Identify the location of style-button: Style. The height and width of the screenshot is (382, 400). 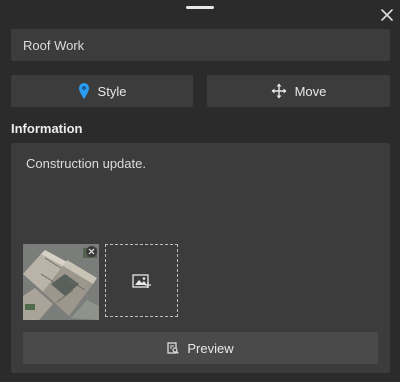
(102, 91).